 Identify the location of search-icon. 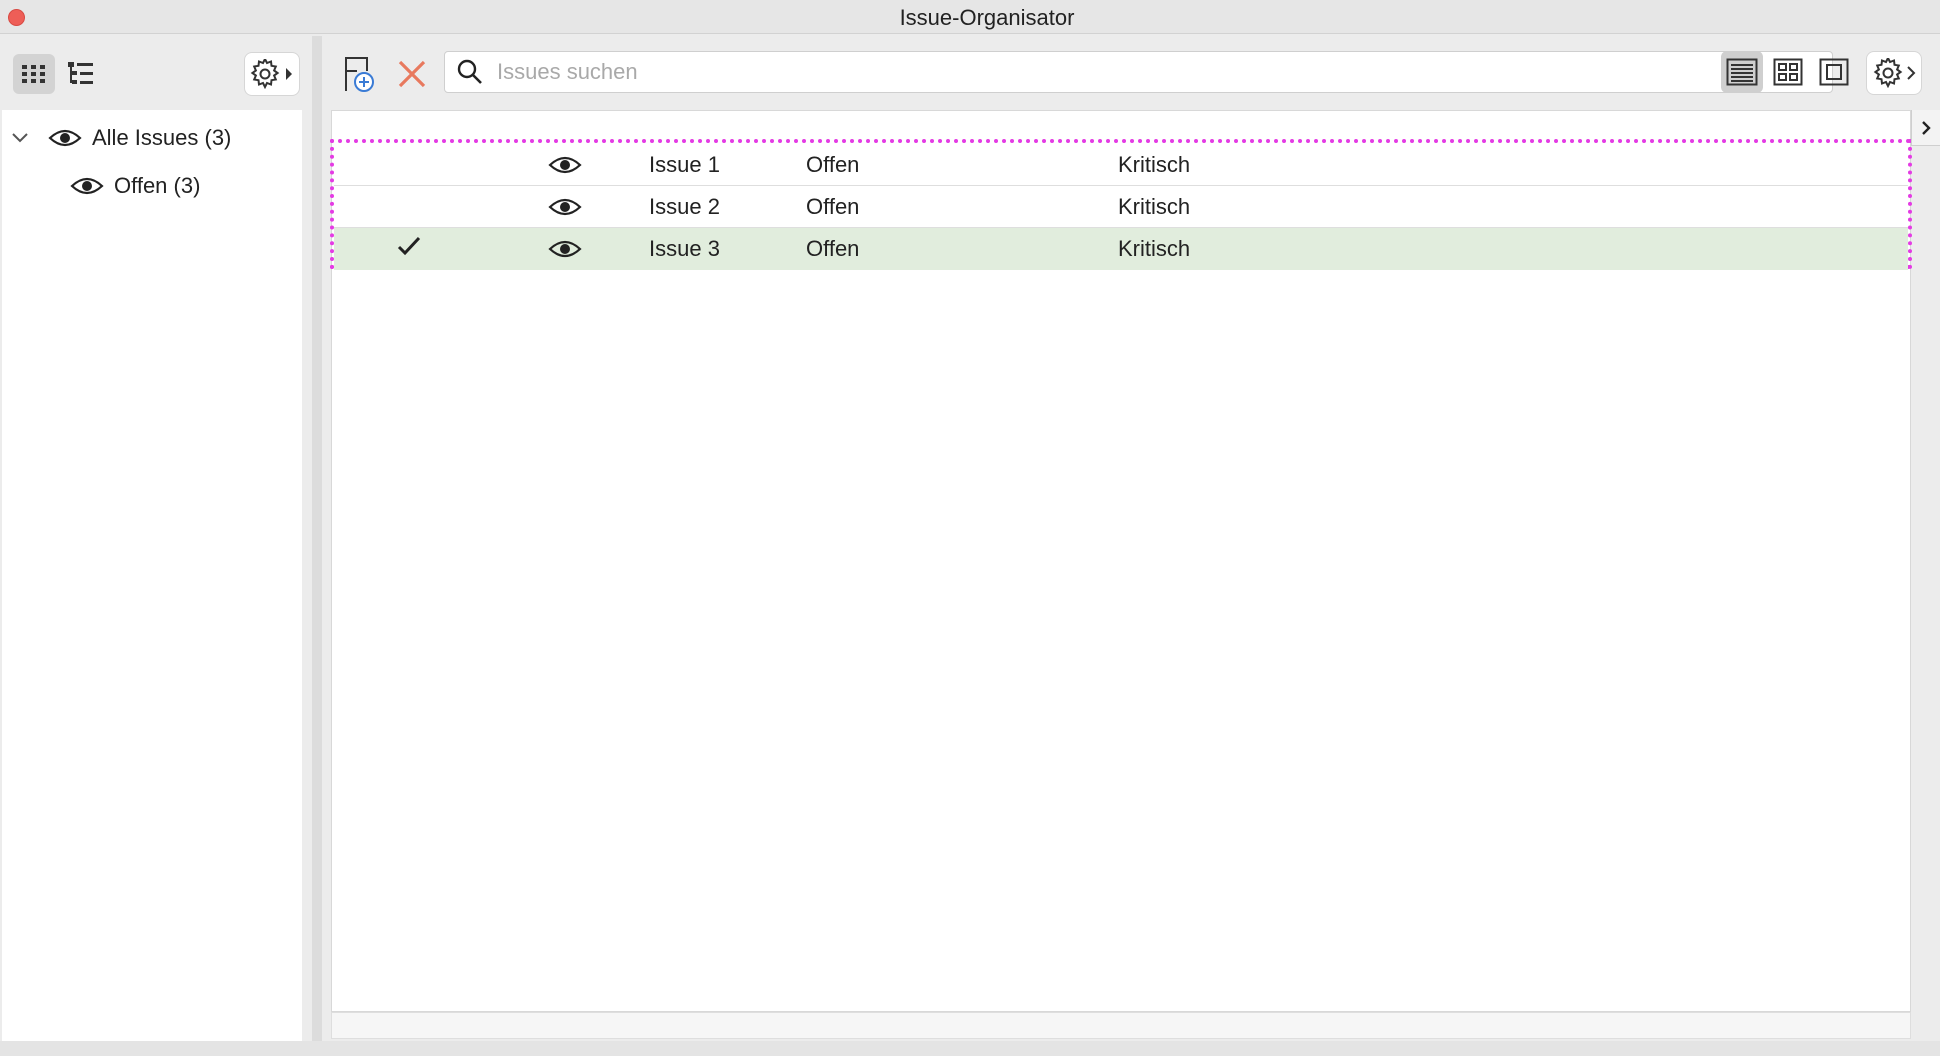
(470, 72).